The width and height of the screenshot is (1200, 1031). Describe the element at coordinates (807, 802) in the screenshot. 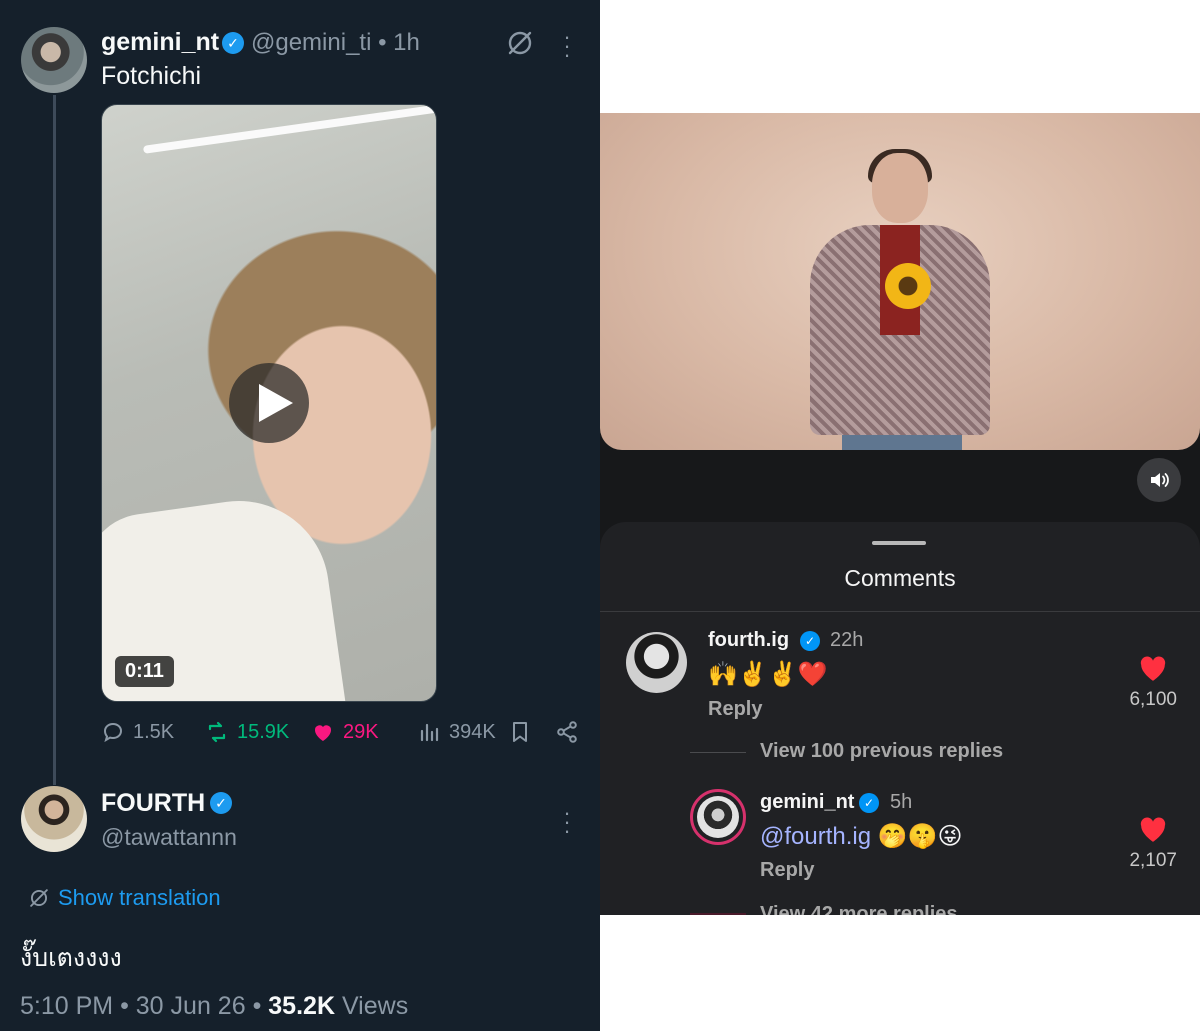

I see `reply-username: gemini_nt` at that location.